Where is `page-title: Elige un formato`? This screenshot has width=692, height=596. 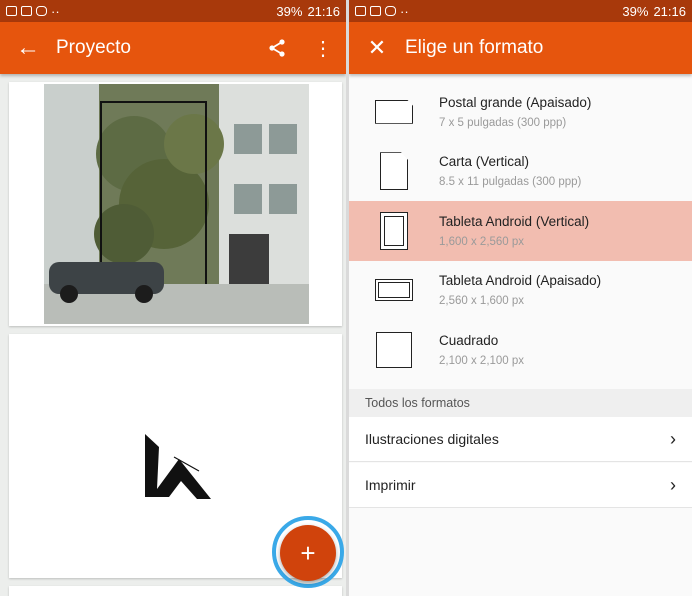
page-title: Elige un formato is located at coordinates (474, 47).